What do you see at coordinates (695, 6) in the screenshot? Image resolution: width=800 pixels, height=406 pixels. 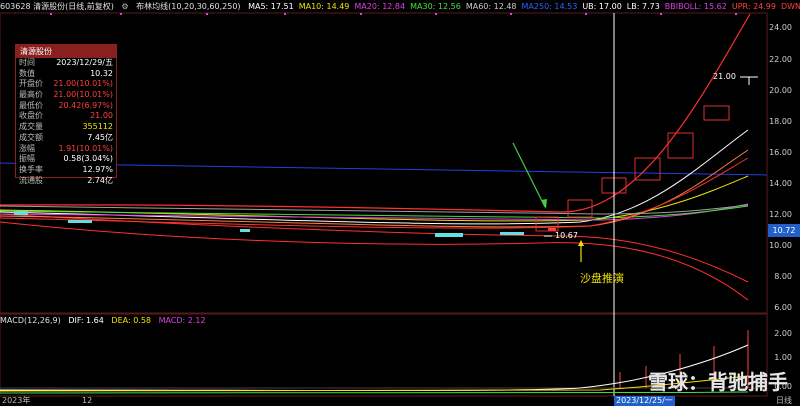 I see `indicator-value: BBIBOLL: 15.62` at bounding box center [695, 6].